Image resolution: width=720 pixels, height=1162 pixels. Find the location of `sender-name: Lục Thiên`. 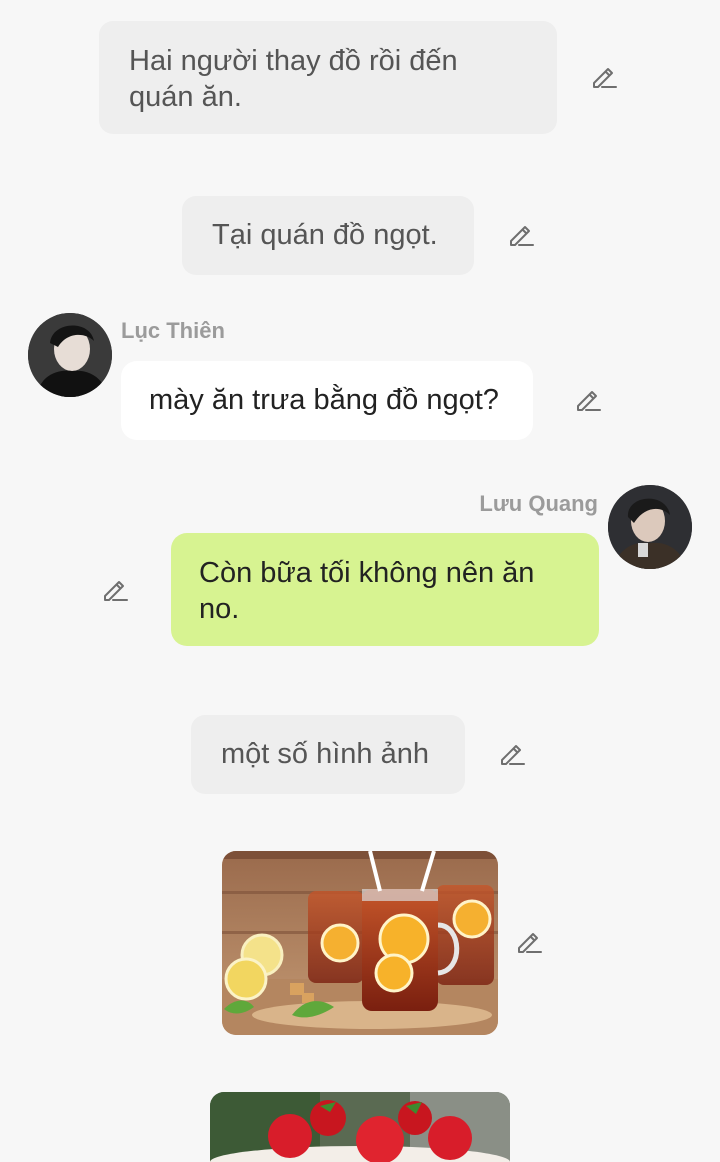

sender-name: Lục Thiên is located at coordinates (173, 330).